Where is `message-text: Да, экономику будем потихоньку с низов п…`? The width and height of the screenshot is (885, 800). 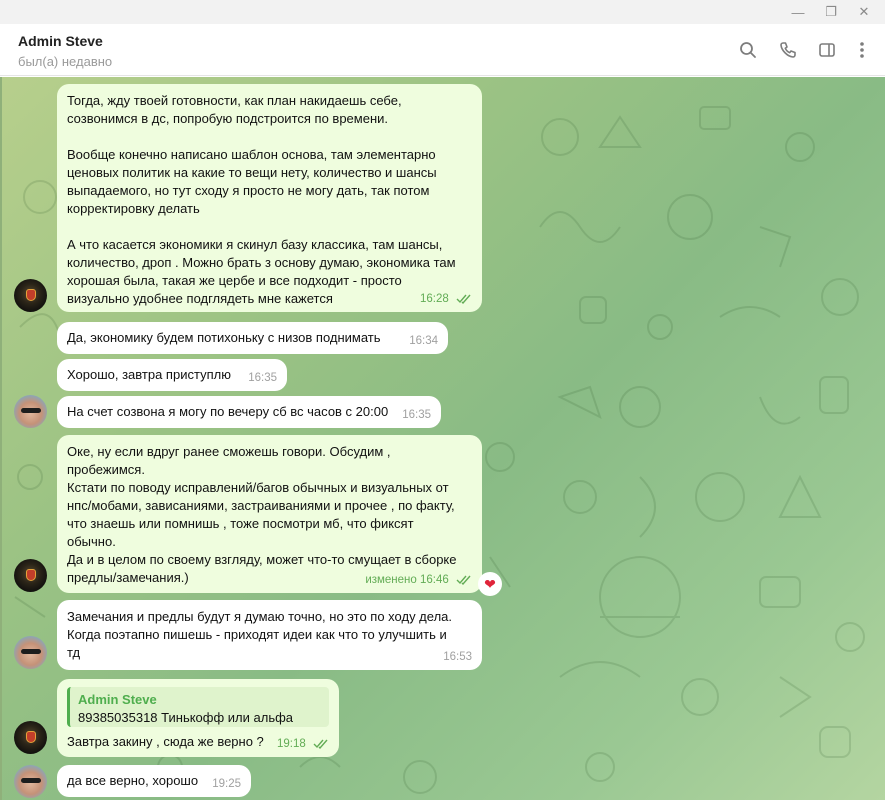 message-text: Да, экономику будем потихоньку с низов п… is located at coordinates (224, 337).